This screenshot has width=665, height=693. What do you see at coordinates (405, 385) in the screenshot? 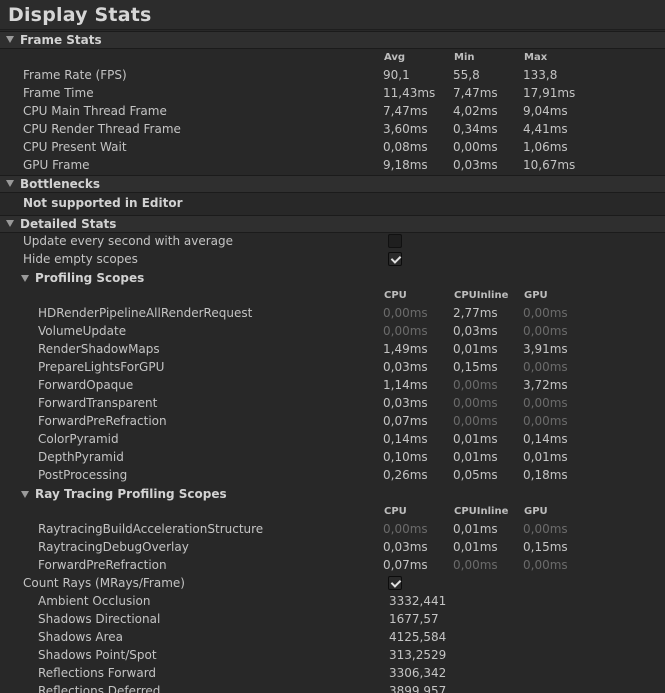
I see `profiling-scope-cpu: 1,14ms` at bounding box center [405, 385].